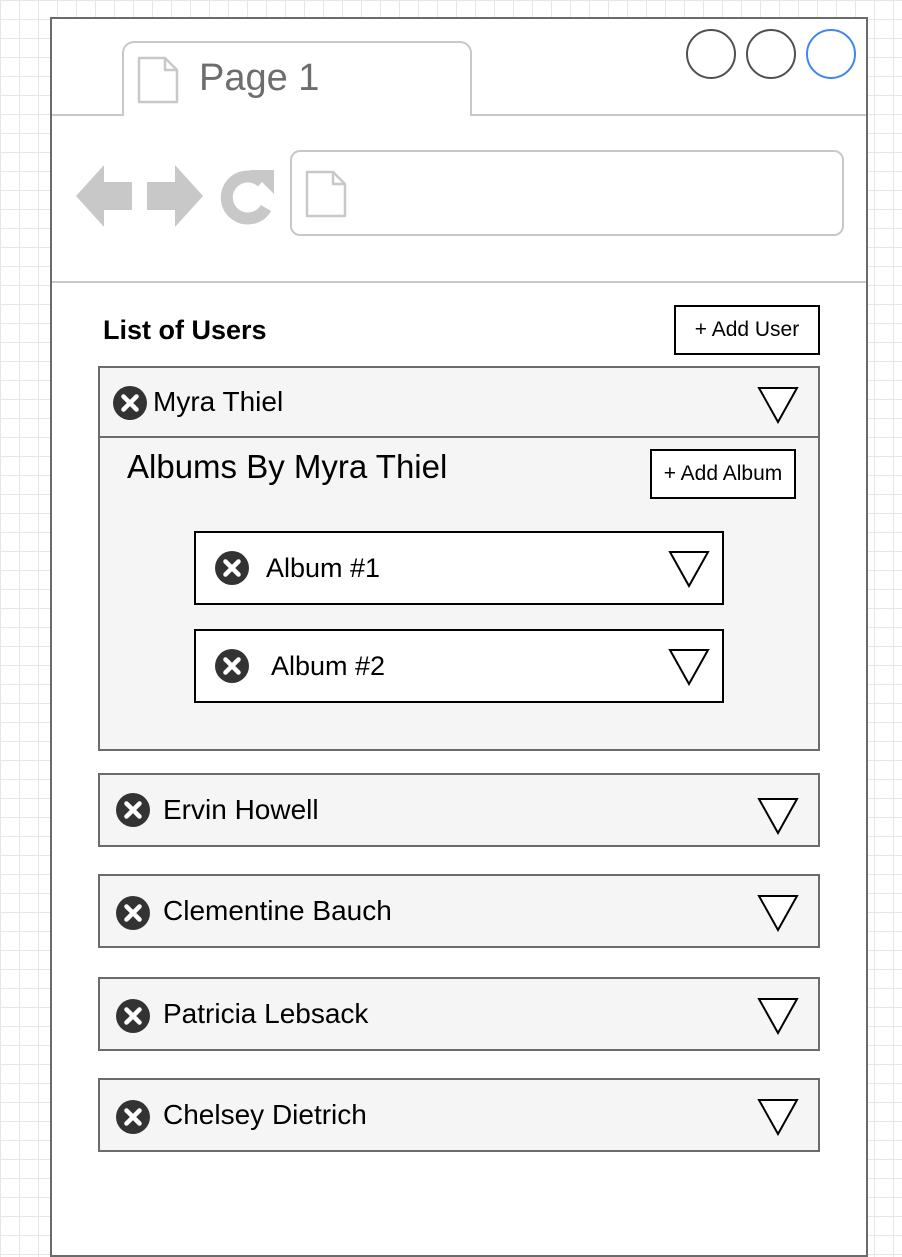 The height and width of the screenshot is (1257, 902). I want to click on reload-icon, so click(247, 196).